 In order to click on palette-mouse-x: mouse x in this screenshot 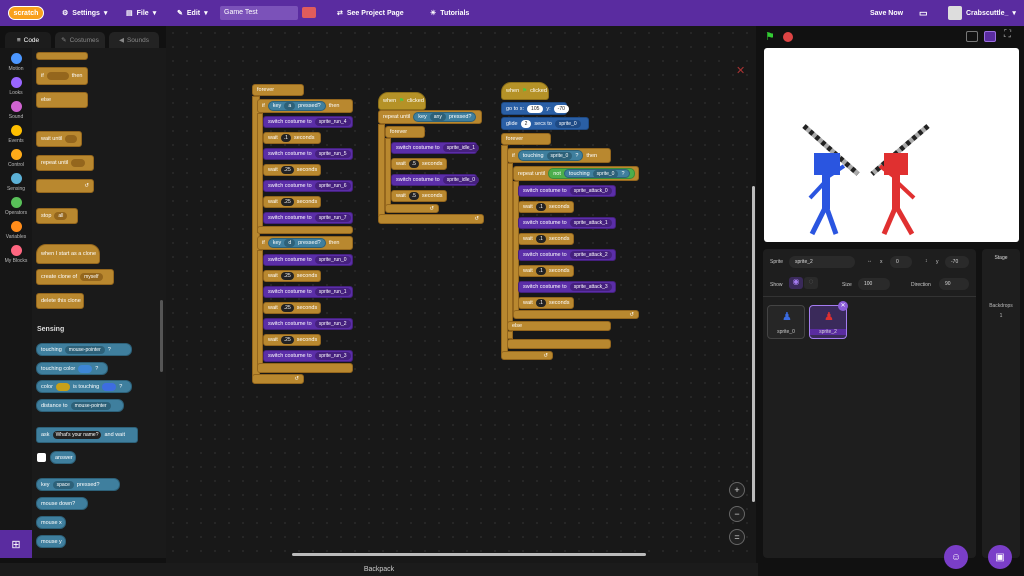, I will do `click(51, 522)`.